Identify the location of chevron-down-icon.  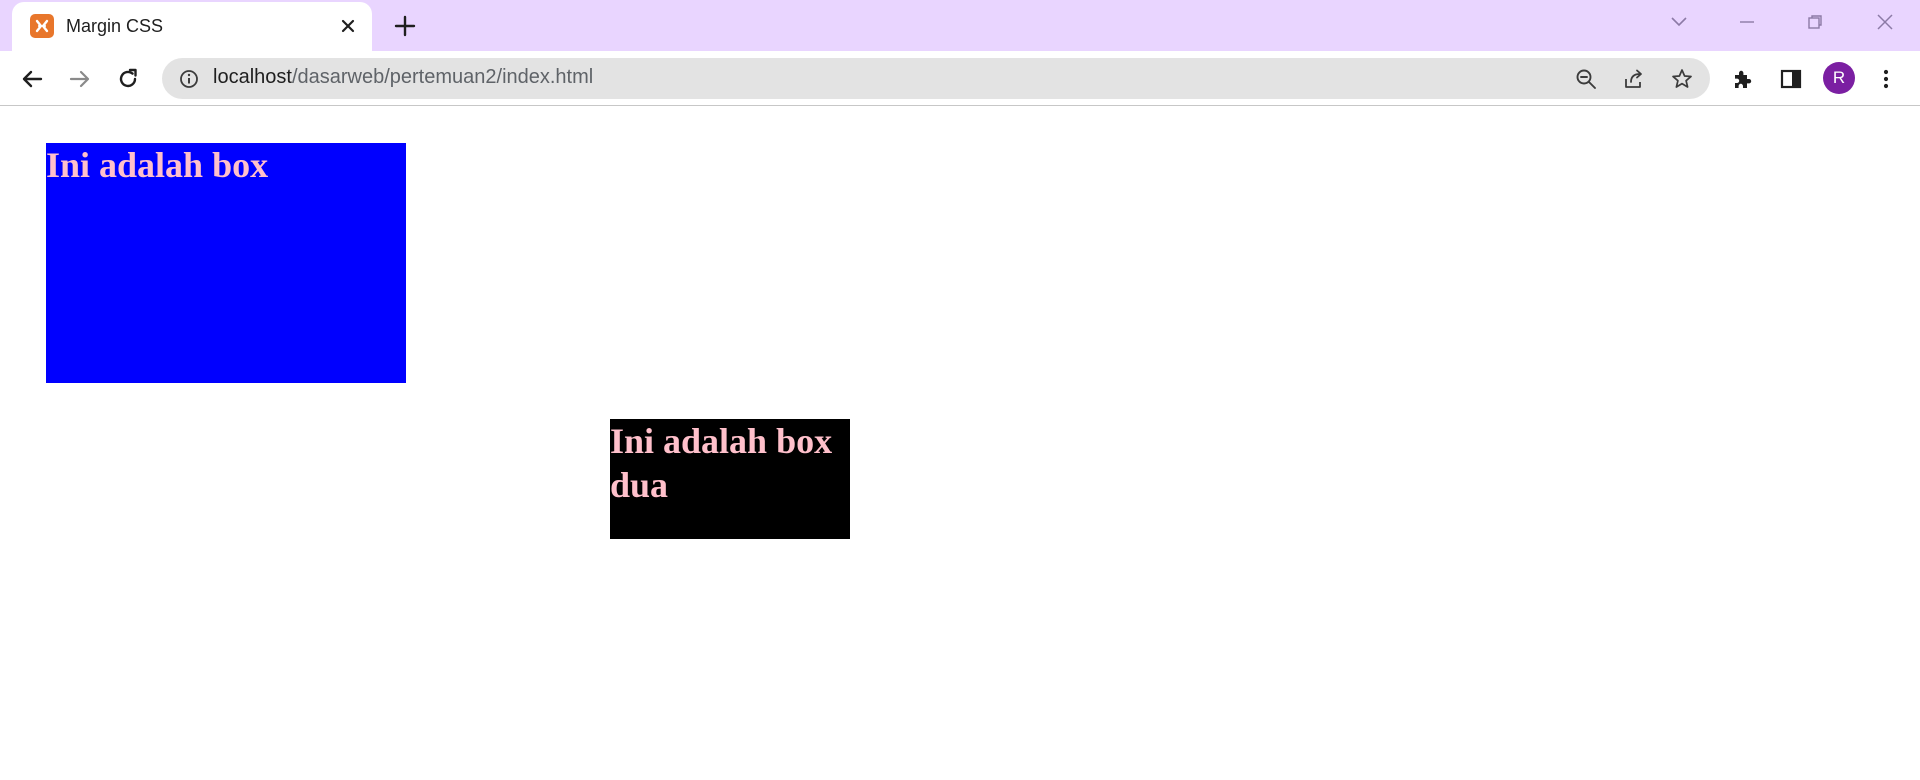
(1679, 22).